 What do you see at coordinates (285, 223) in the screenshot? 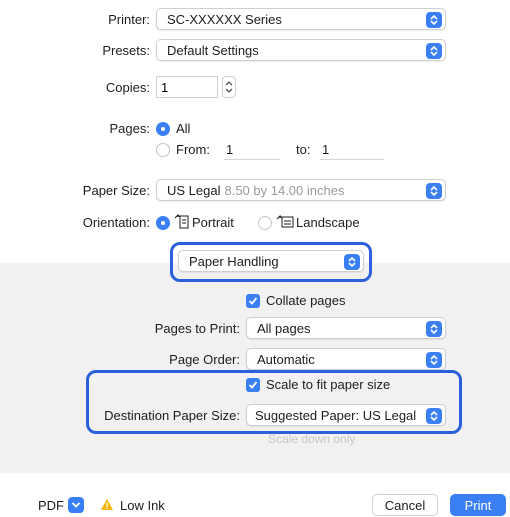
I see `landscape-icon` at bounding box center [285, 223].